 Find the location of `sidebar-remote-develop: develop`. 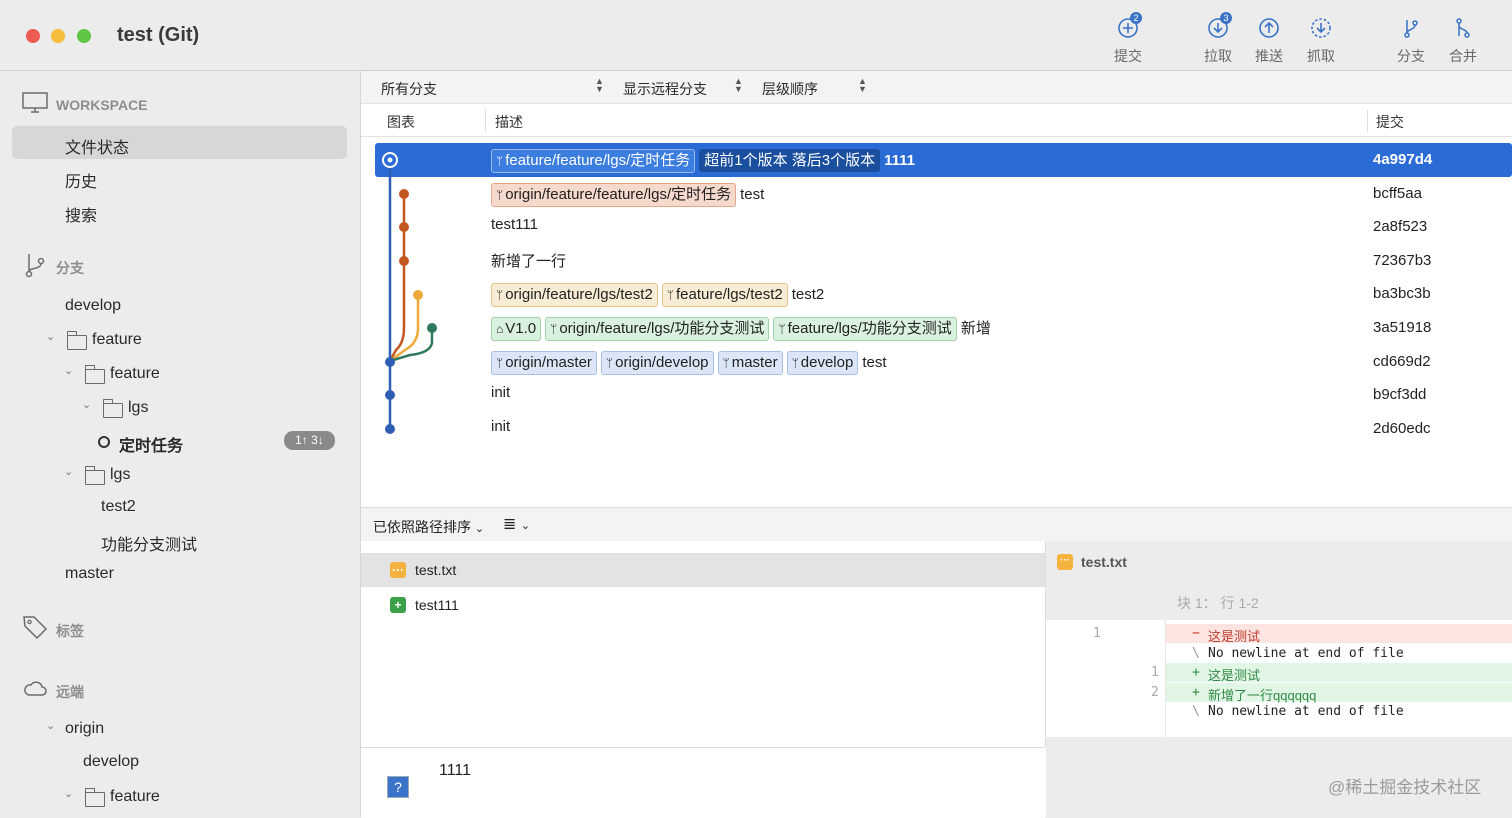

sidebar-remote-develop: develop is located at coordinates (111, 762).